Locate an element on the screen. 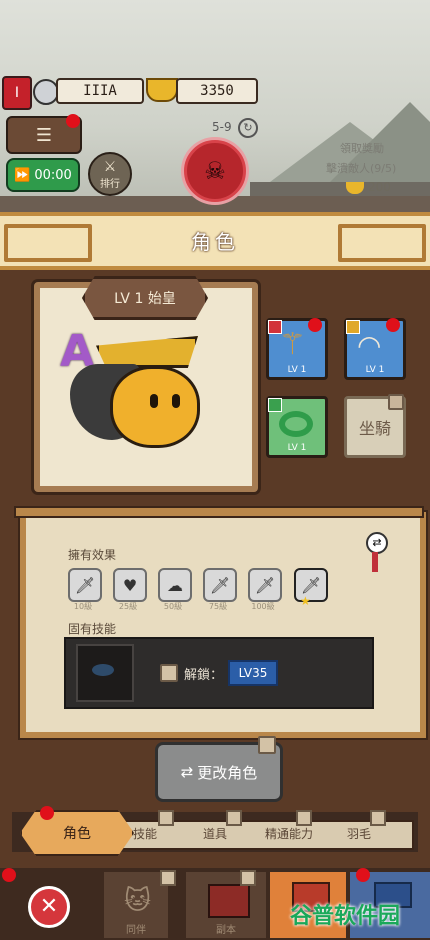 The height and width of the screenshot is (940, 430). nav-alert-dot is located at coordinates (9, 875).